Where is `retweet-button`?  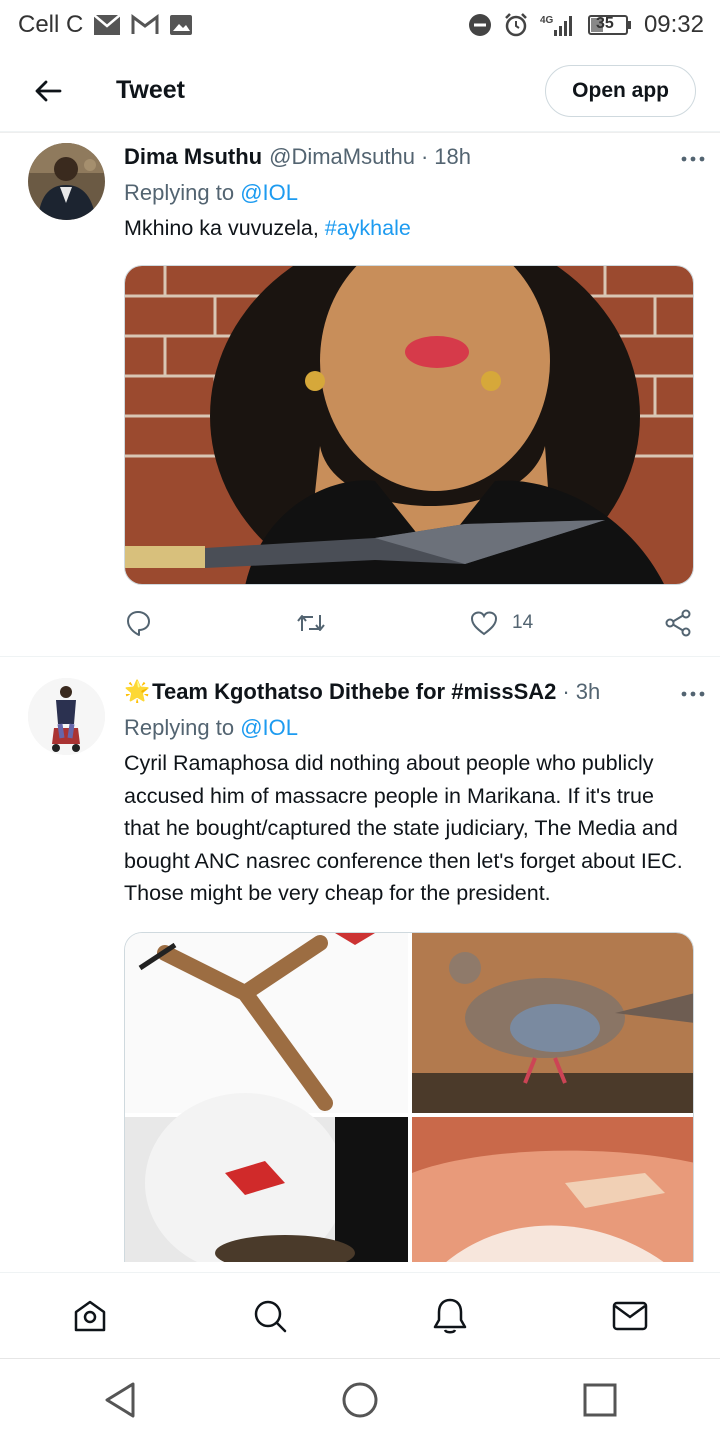
retweet-button is located at coordinates (311, 623).